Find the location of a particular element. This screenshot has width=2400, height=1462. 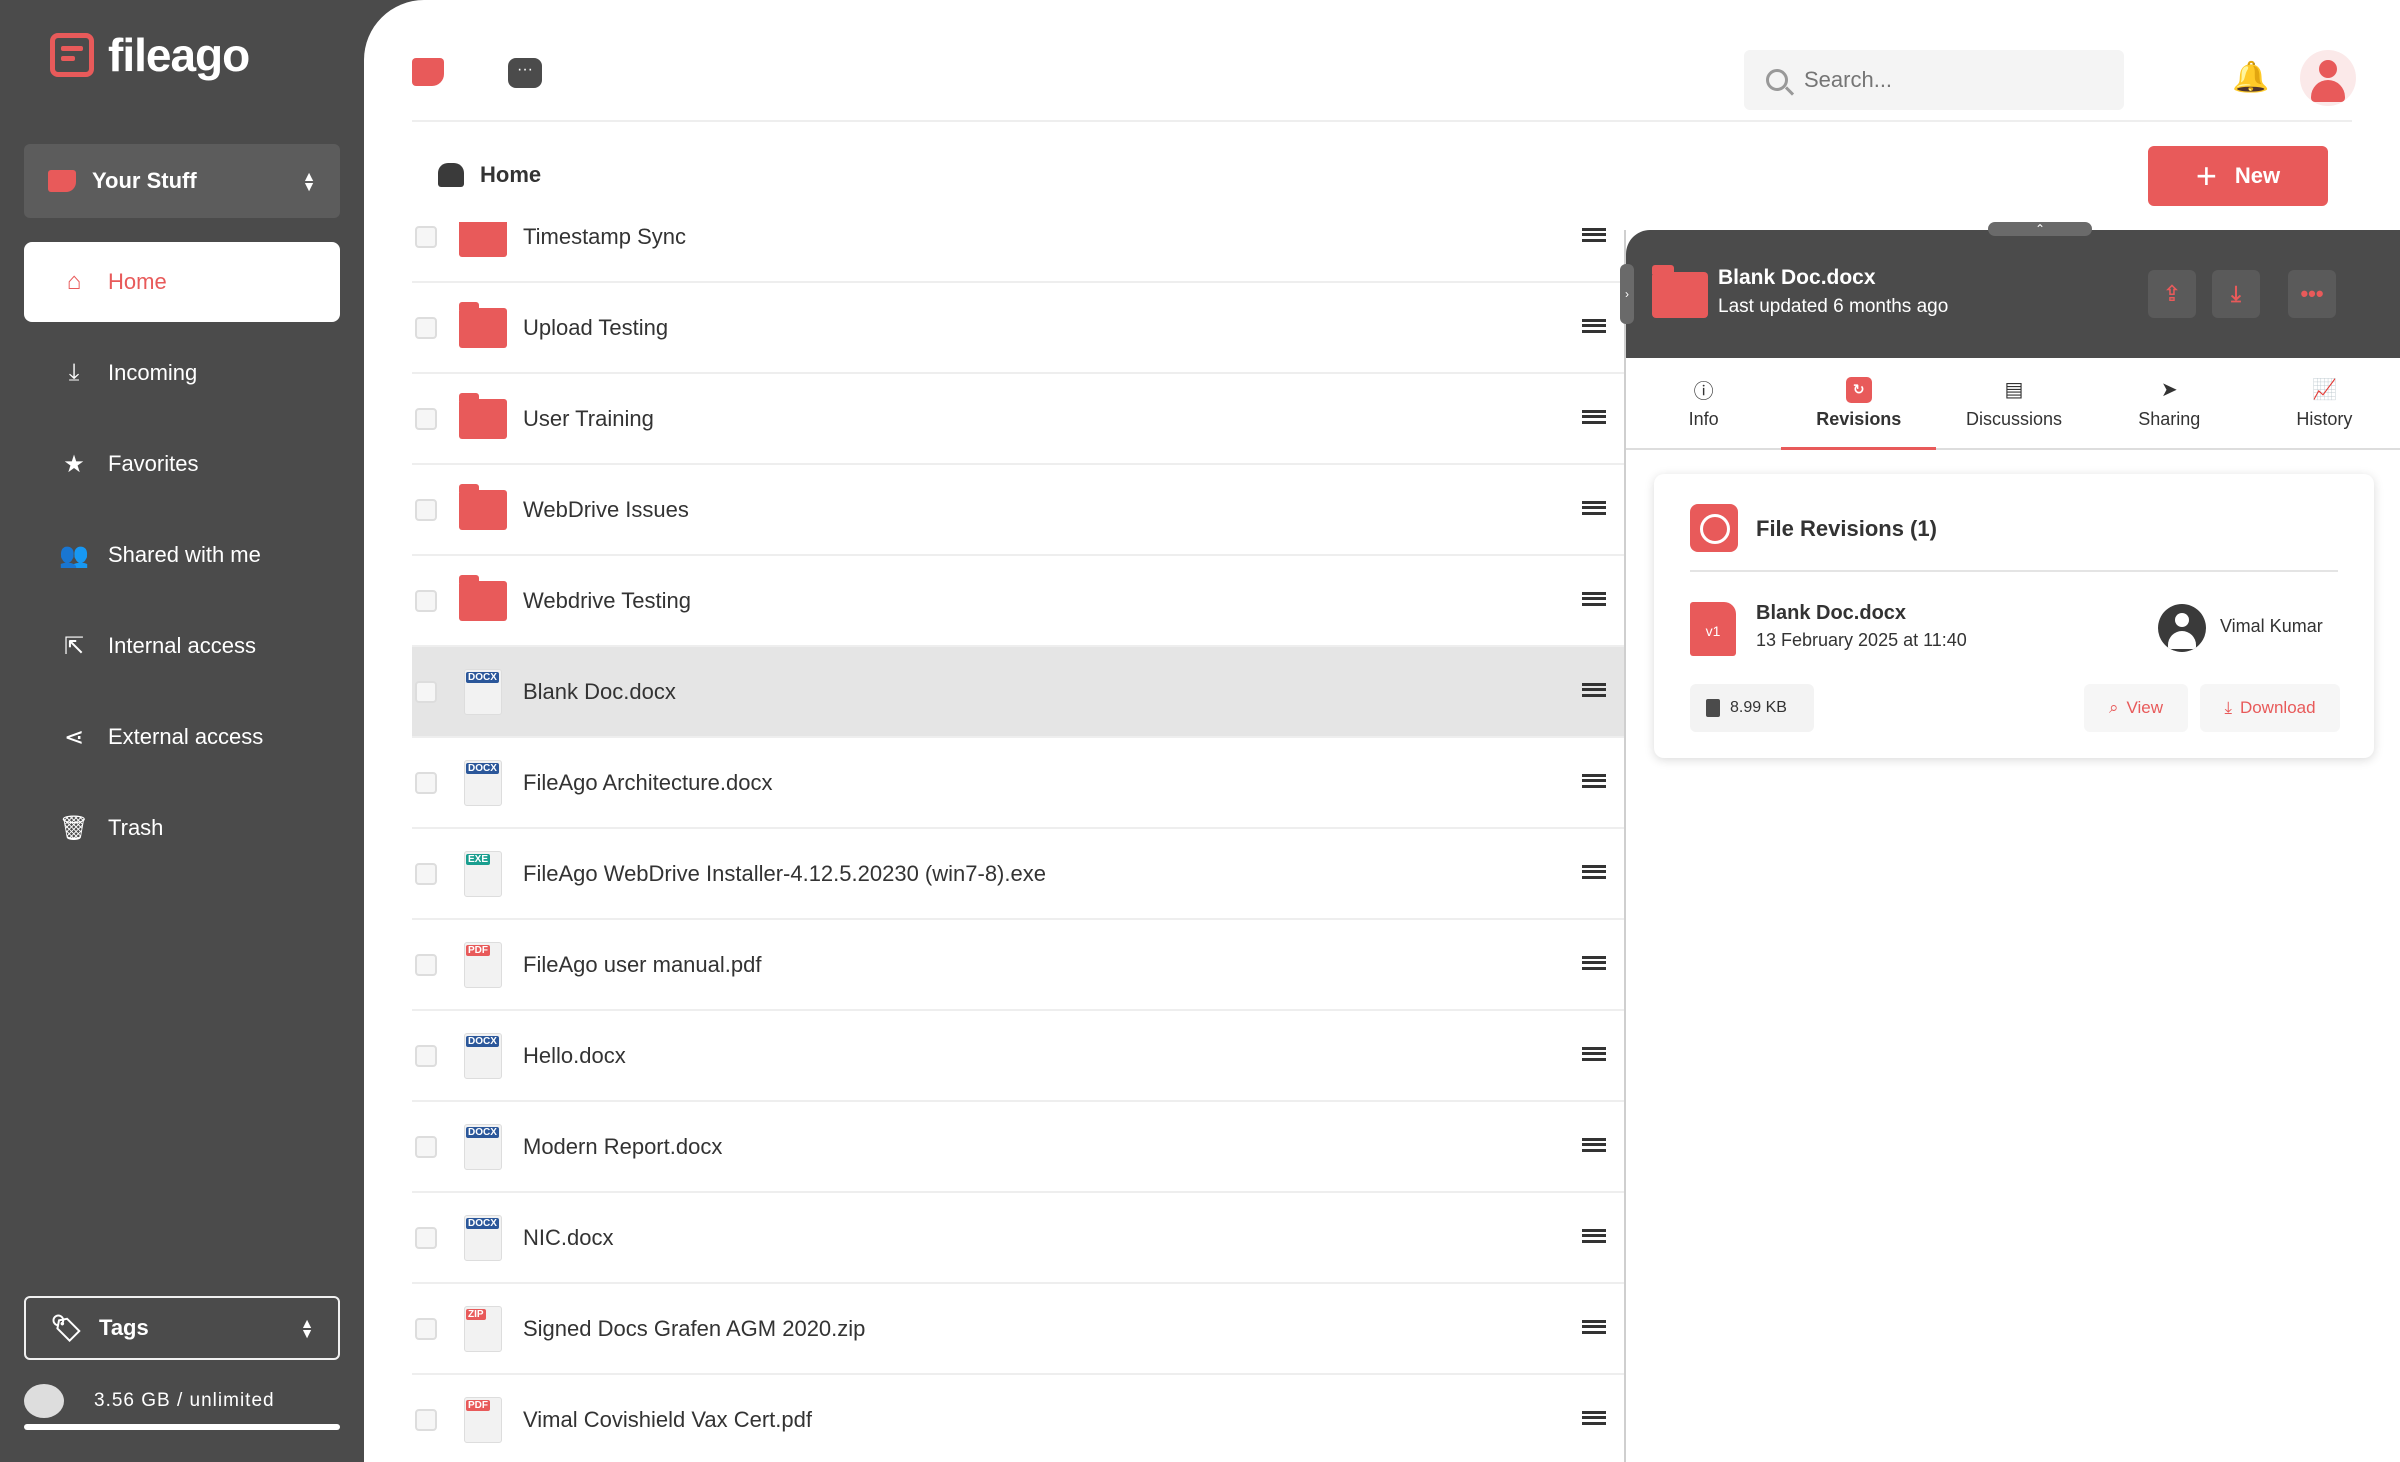

table-row: DOCX Hello.docx is located at coordinates (1018, 1056).